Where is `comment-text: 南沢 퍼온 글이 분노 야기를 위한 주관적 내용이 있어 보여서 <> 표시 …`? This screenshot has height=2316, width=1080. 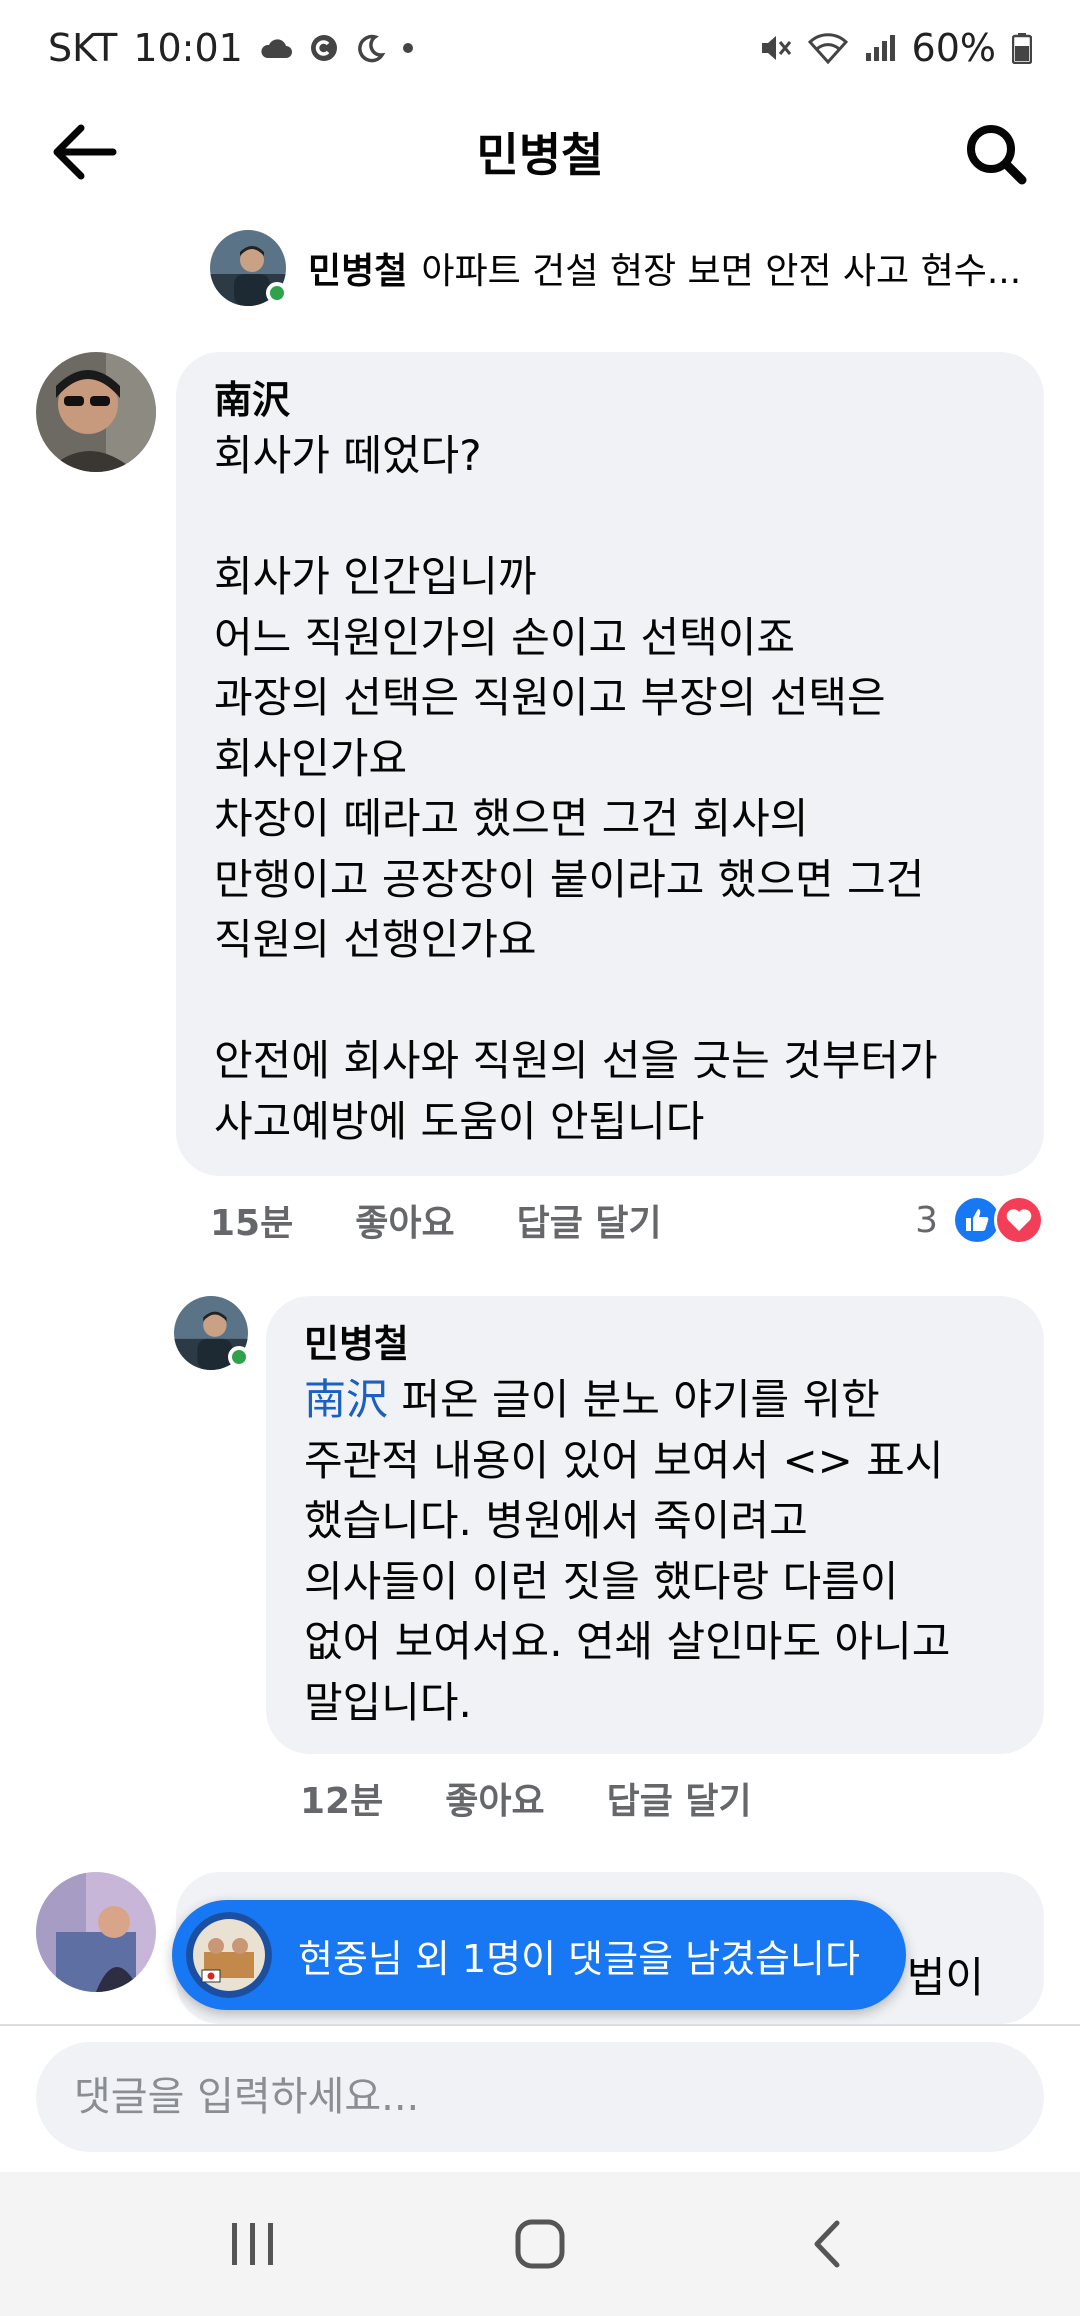
comment-text: 南沢 퍼온 글이 분노 야기를 위한 주관적 내용이 있어 보여서 <> 표시 … is located at coordinates (655, 1551).